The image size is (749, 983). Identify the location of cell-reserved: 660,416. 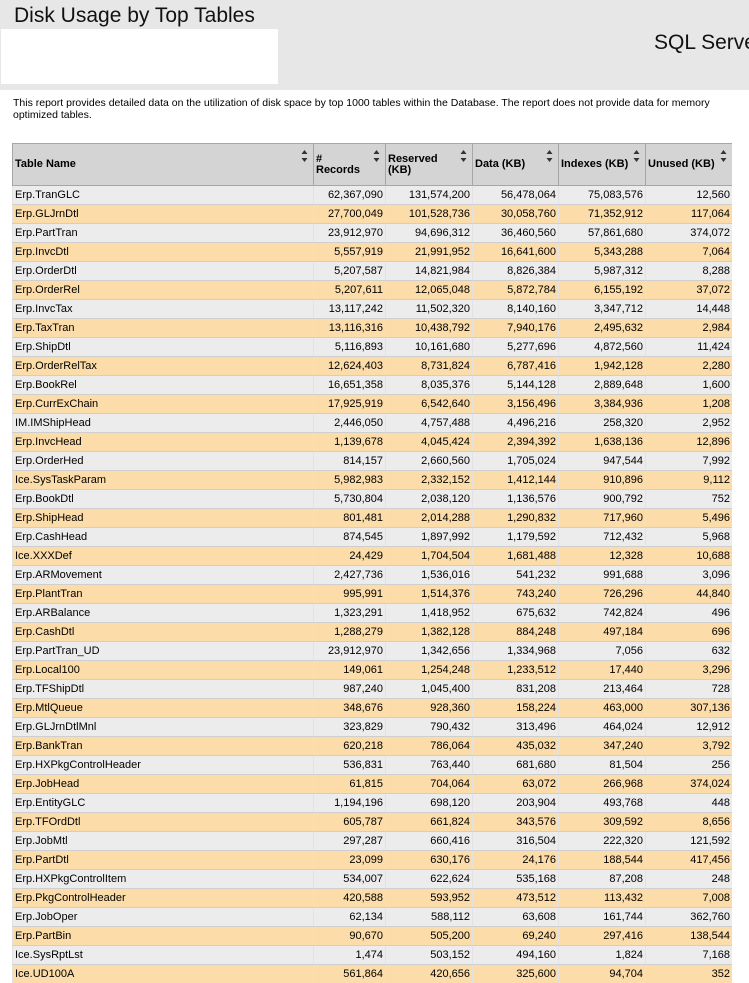
(429, 841).